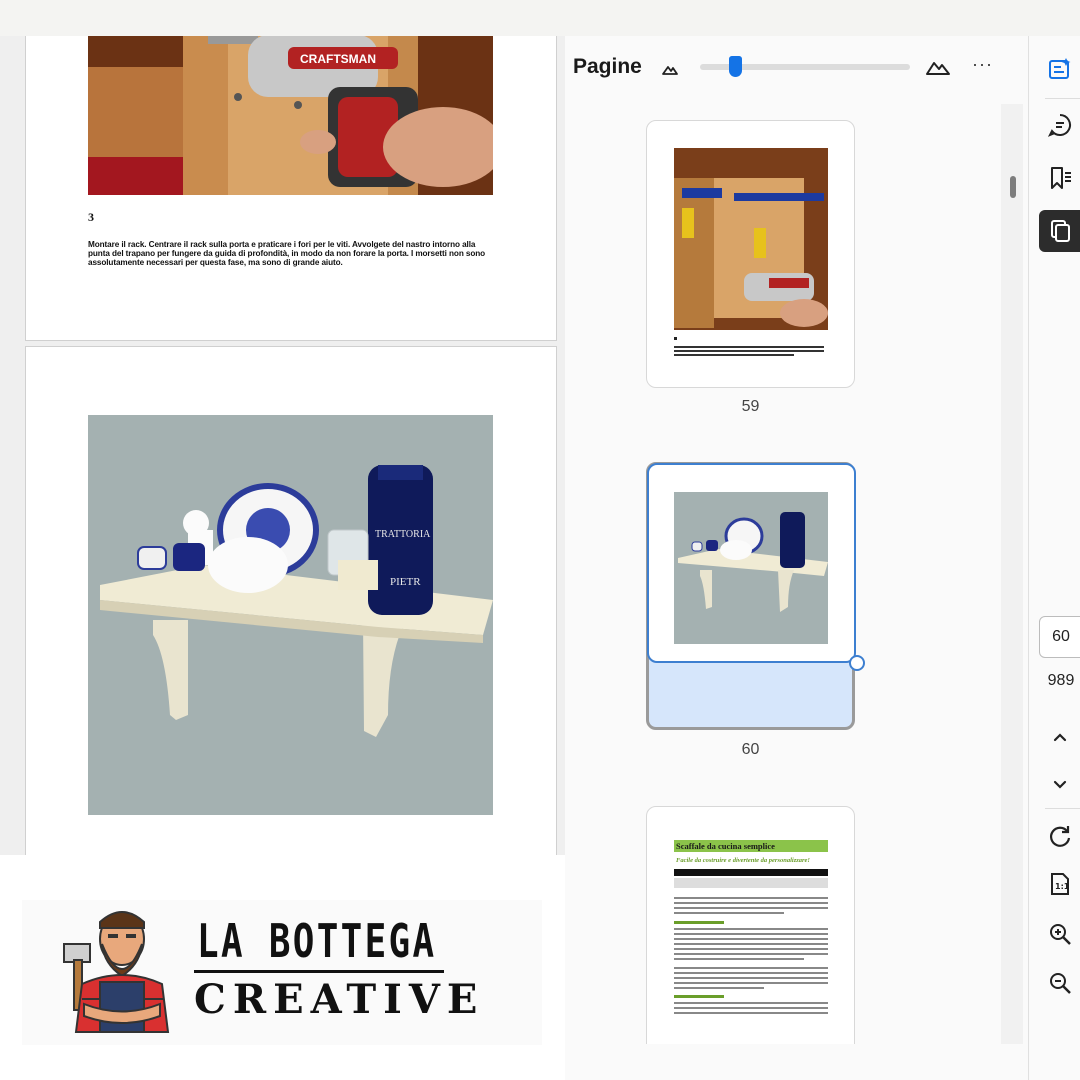  What do you see at coordinates (750, 749) in the screenshot?
I see `thumbnail-label-60: 60` at bounding box center [750, 749].